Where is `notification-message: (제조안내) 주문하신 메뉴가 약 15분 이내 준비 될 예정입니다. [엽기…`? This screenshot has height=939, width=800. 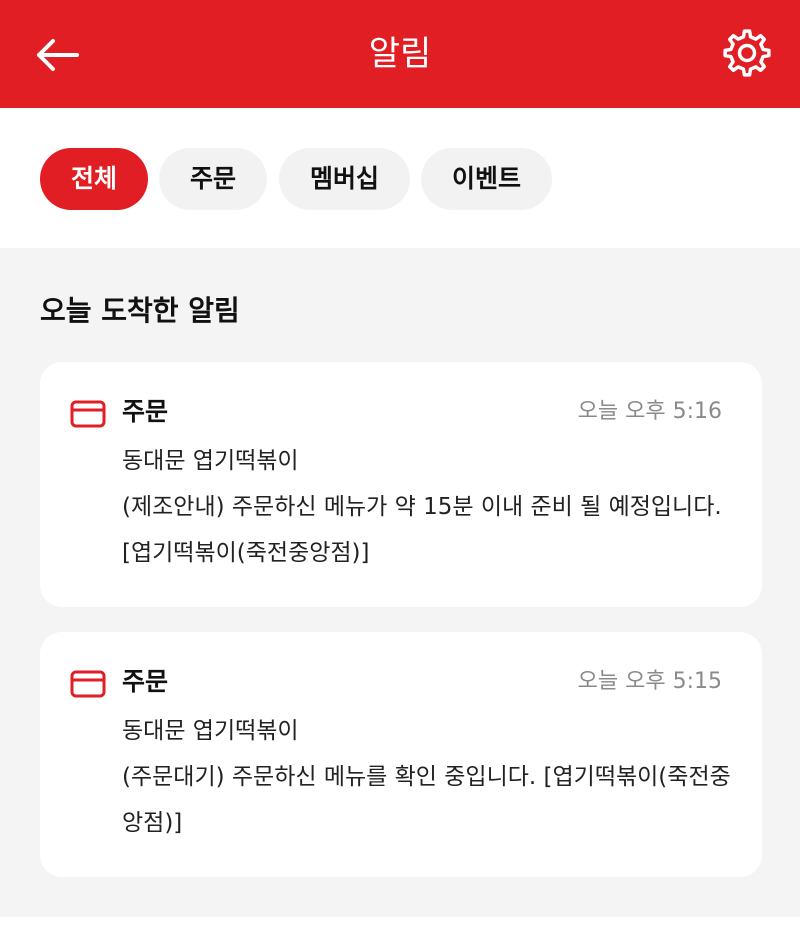 notification-message: (제조안내) 주문하신 메뉴가 약 15분 이내 준비 될 예정입니다. [엽기… is located at coordinates (422, 530).